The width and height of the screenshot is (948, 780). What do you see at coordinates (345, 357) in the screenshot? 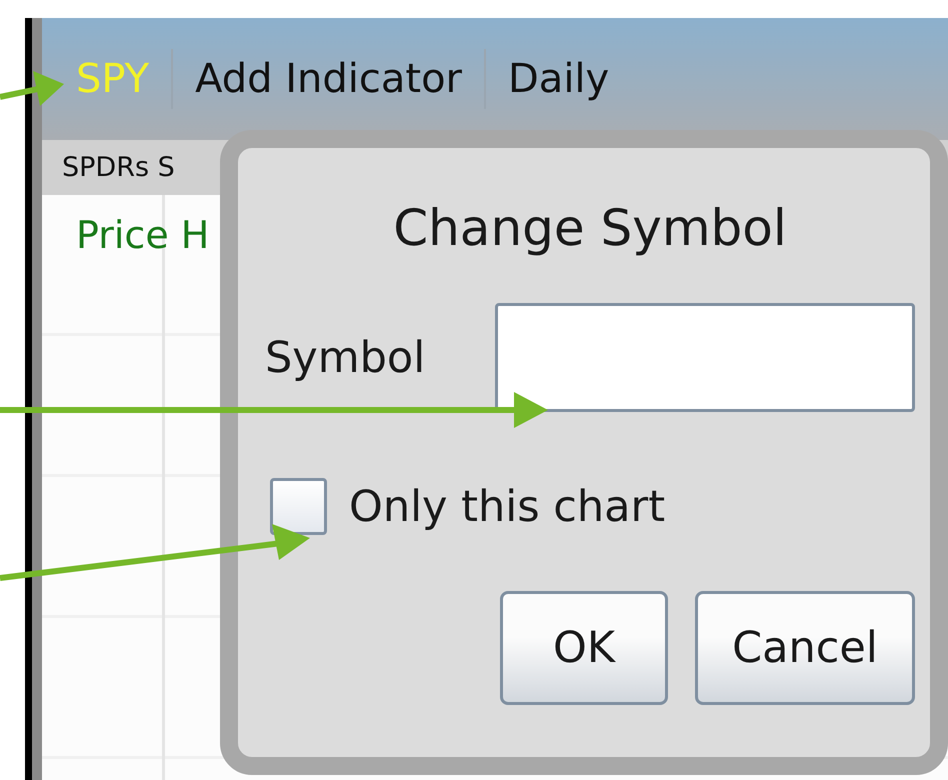
I see `field-label: Symbol` at bounding box center [345, 357].